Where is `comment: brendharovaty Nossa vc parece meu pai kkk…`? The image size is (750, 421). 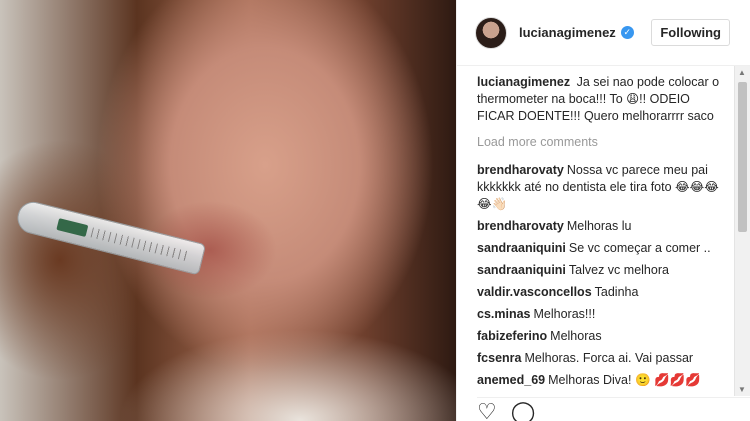 comment: brendharovaty Nossa vc parece meu pai kkk… is located at coordinates (601, 187).